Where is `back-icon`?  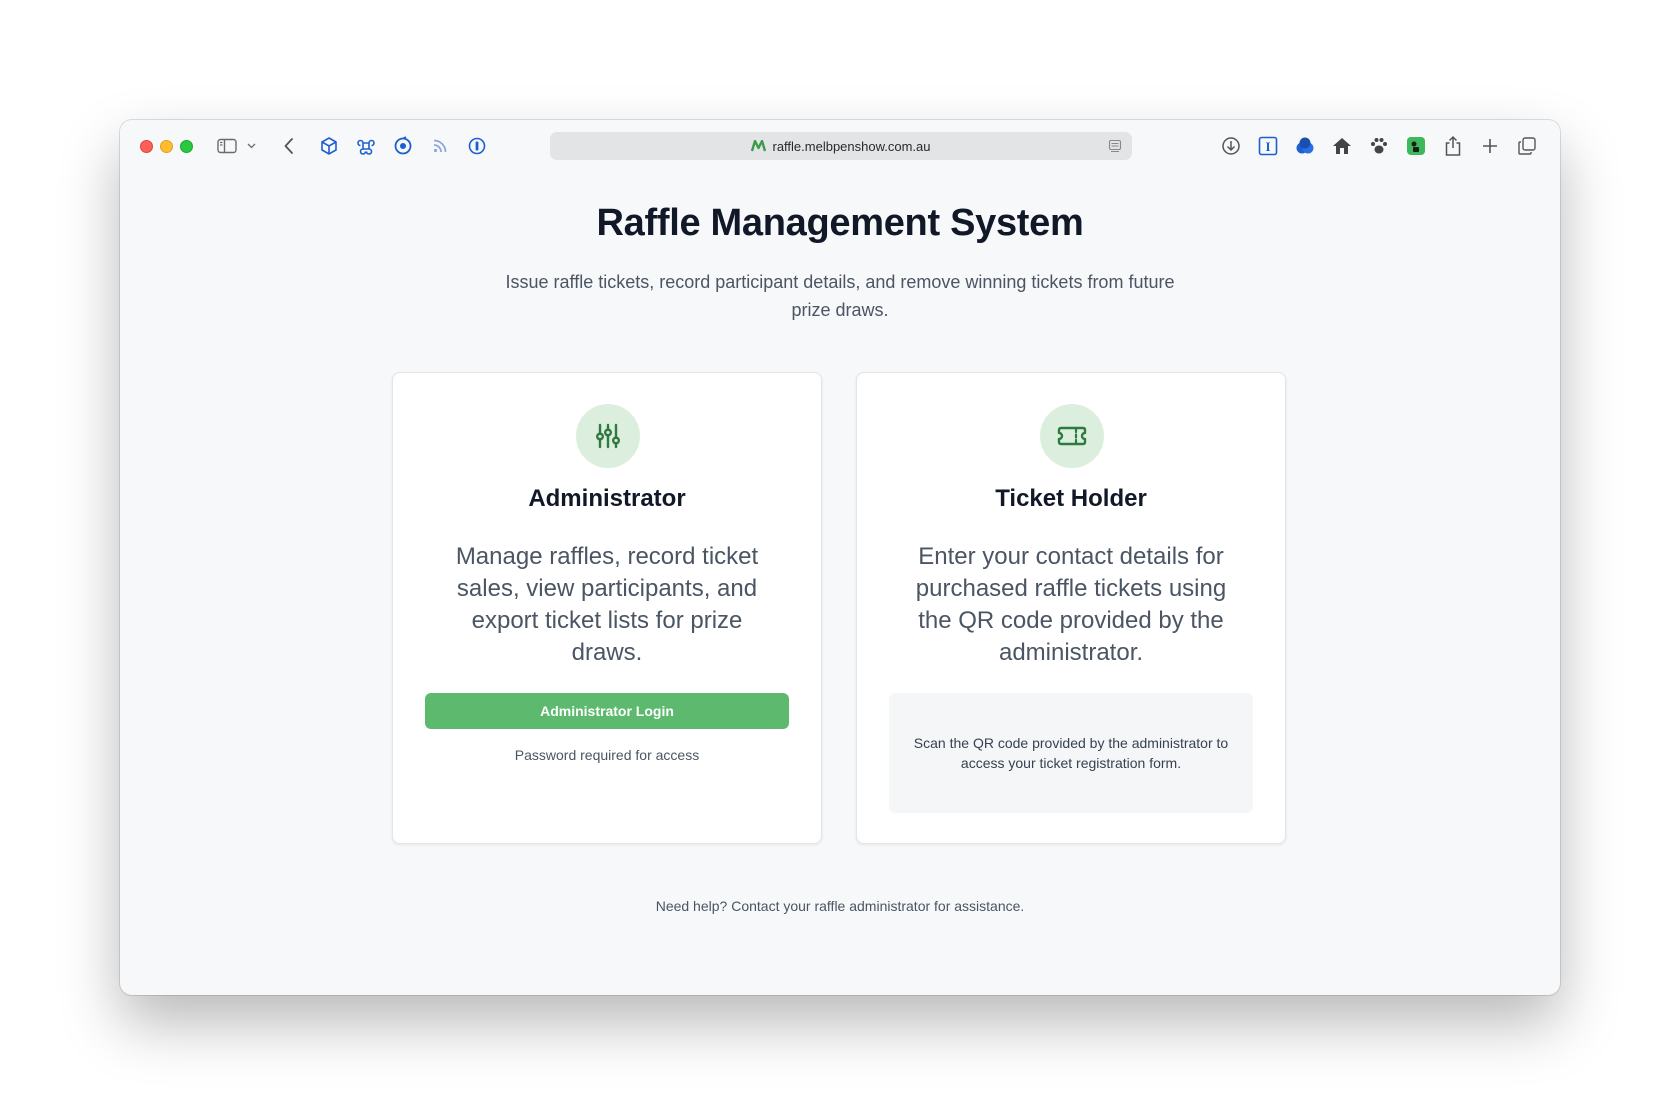
back-icon is located at coordinates (289, 146).